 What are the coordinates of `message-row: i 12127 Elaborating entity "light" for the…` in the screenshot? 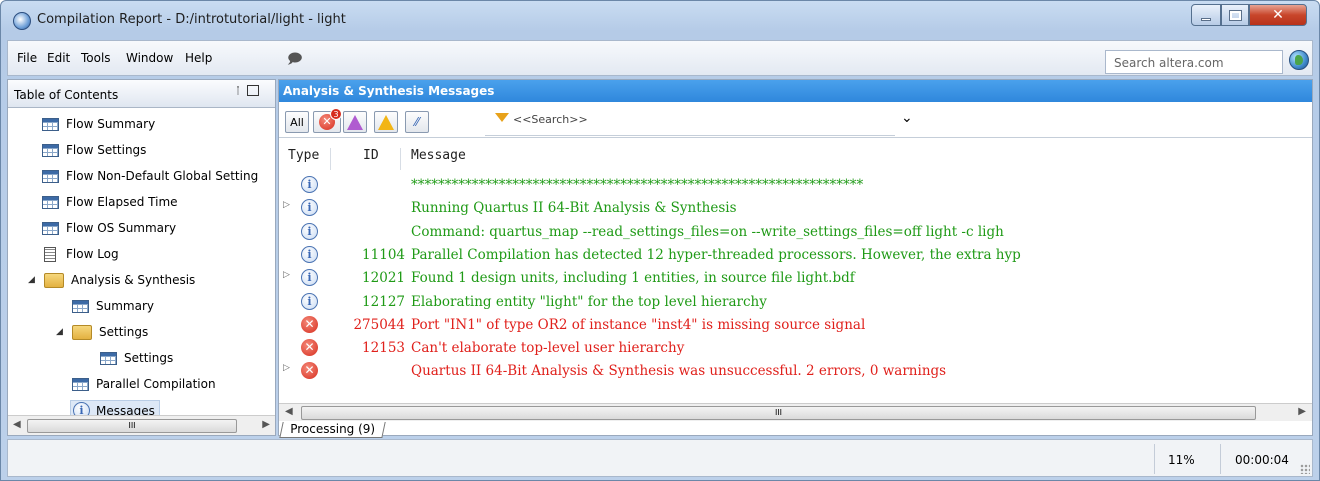 It's located at (795, 301).